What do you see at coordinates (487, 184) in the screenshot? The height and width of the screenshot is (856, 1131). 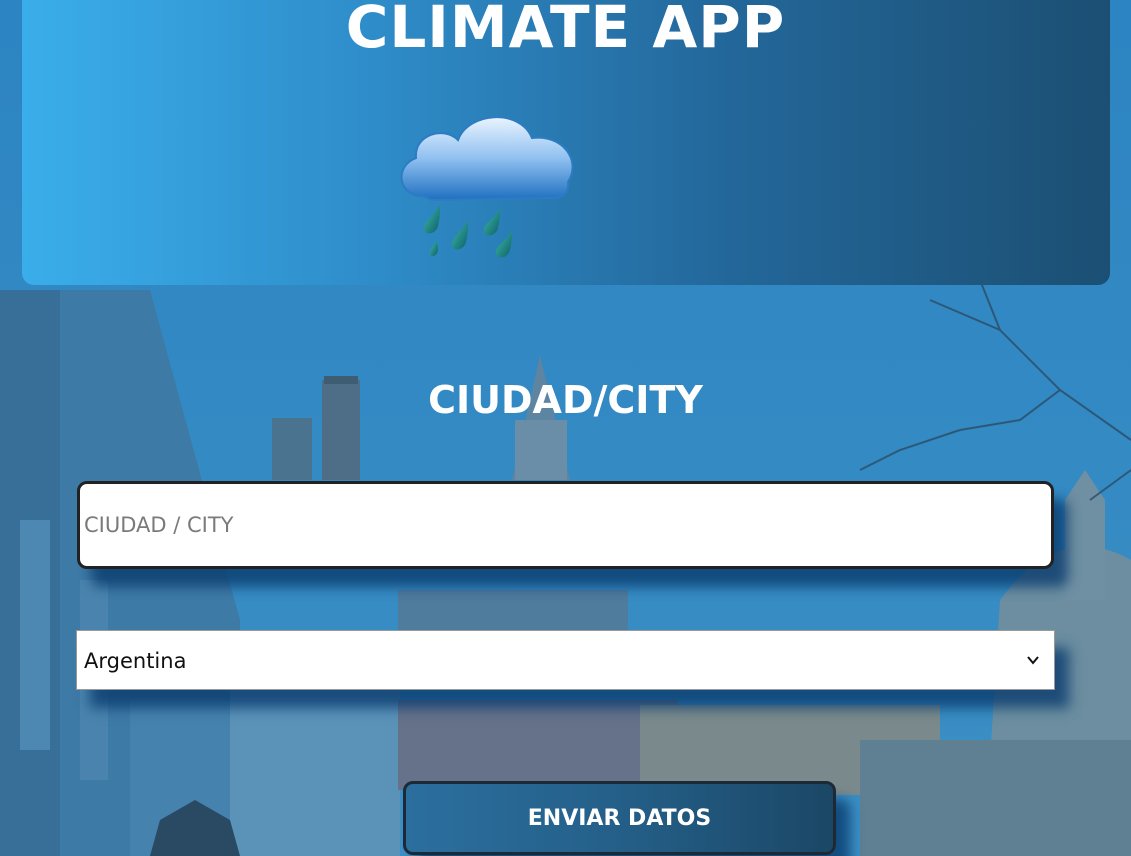 I see `rain-cloud-icon` at bounding box center [487, 184].